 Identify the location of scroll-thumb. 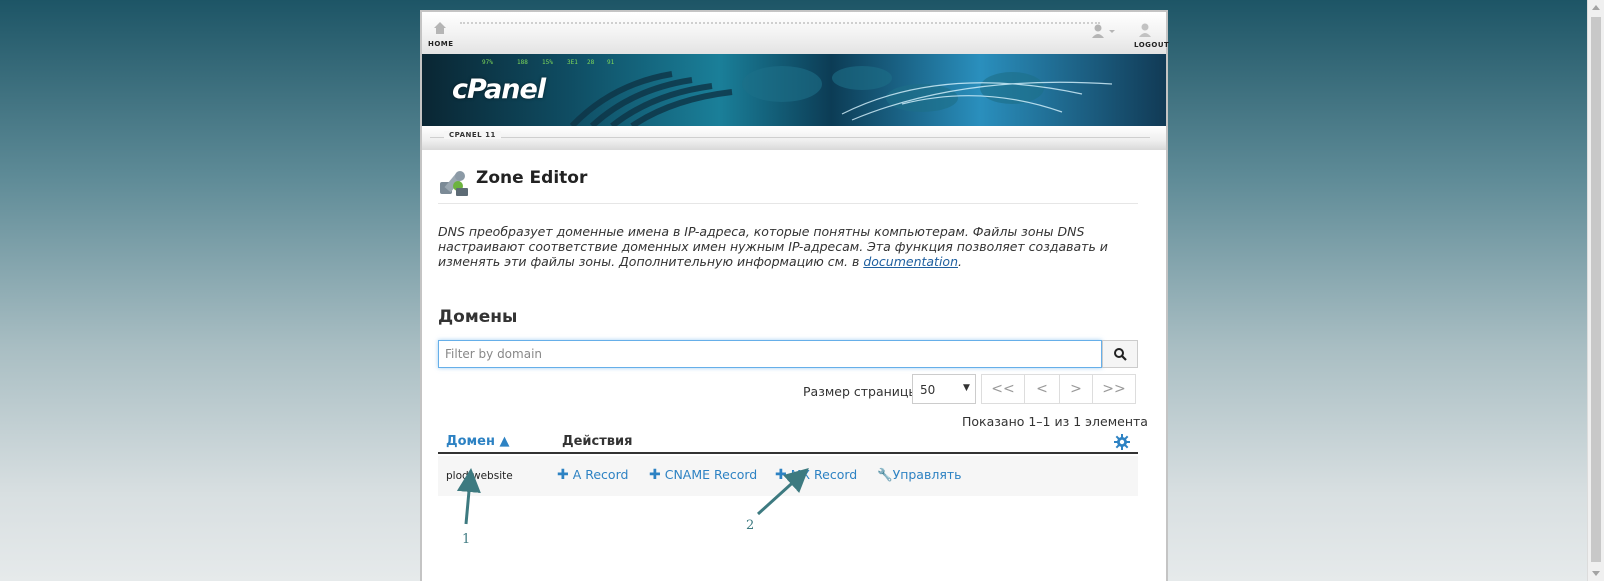
(1596, 289).